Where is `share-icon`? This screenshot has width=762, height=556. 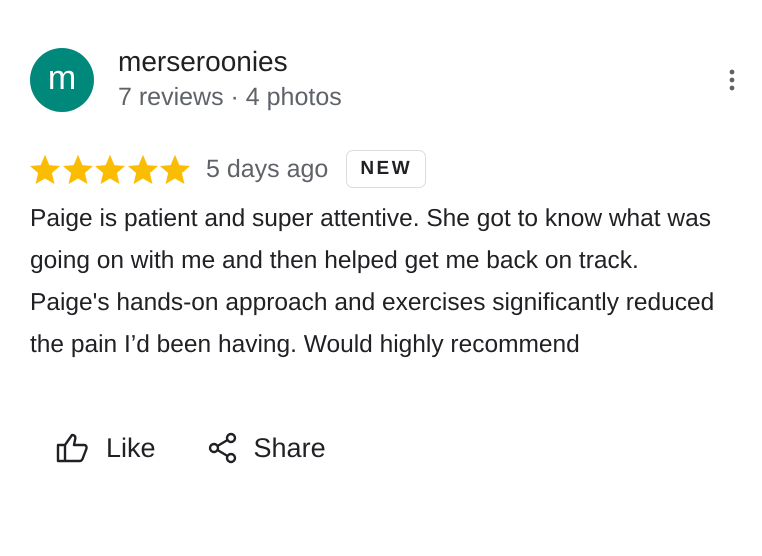 share-icon is located at coordinates (223, 448).